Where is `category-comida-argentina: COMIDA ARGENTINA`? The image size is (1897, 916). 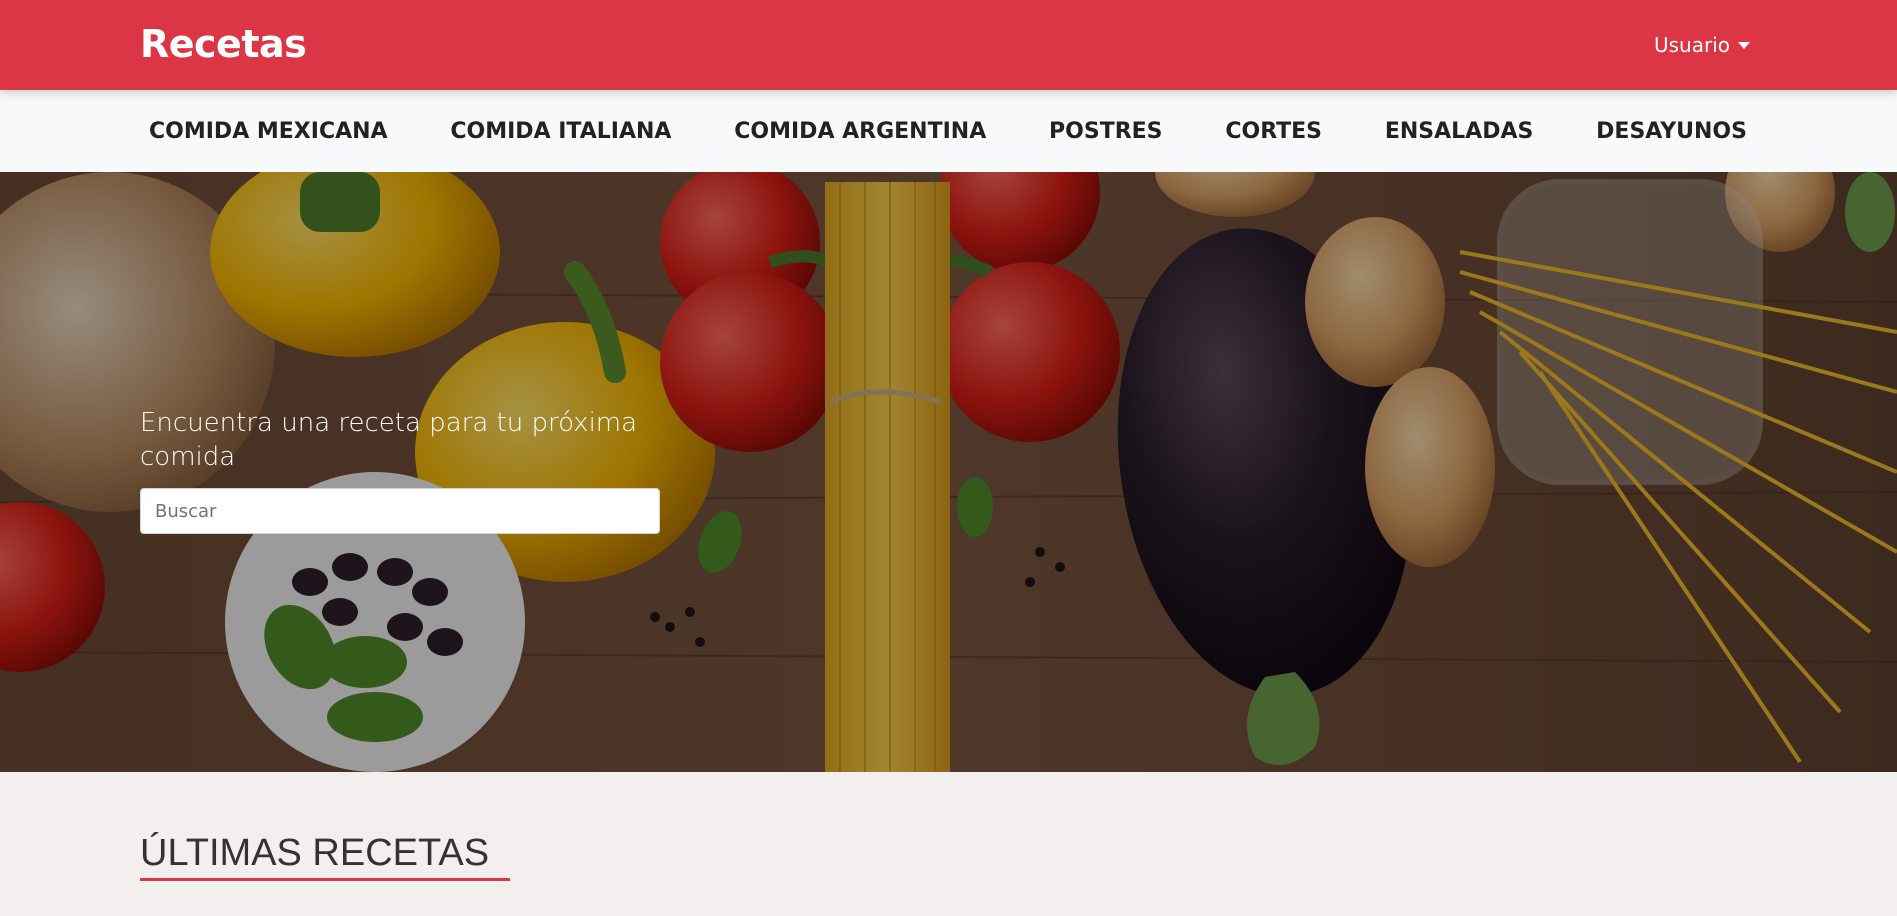 category-comida-argentina: COMIDA ARGENTINA is located at coordinates (860, 131).